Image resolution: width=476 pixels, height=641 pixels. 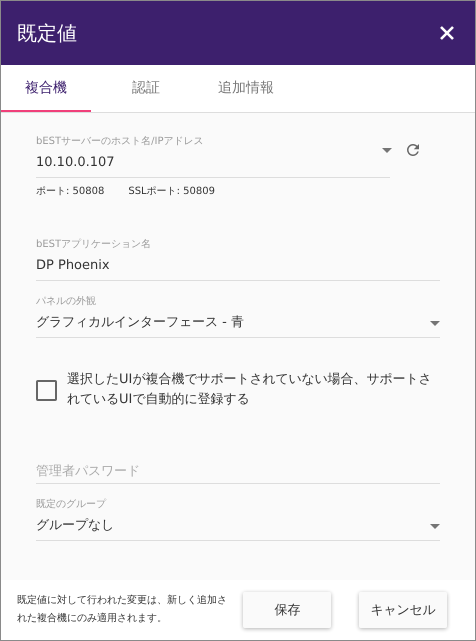 What do you see at coordinates (140, 323) in the screenshot?
I see `field-value: グラフィカルインターフェース - 青` at bounding box center [140, 323].